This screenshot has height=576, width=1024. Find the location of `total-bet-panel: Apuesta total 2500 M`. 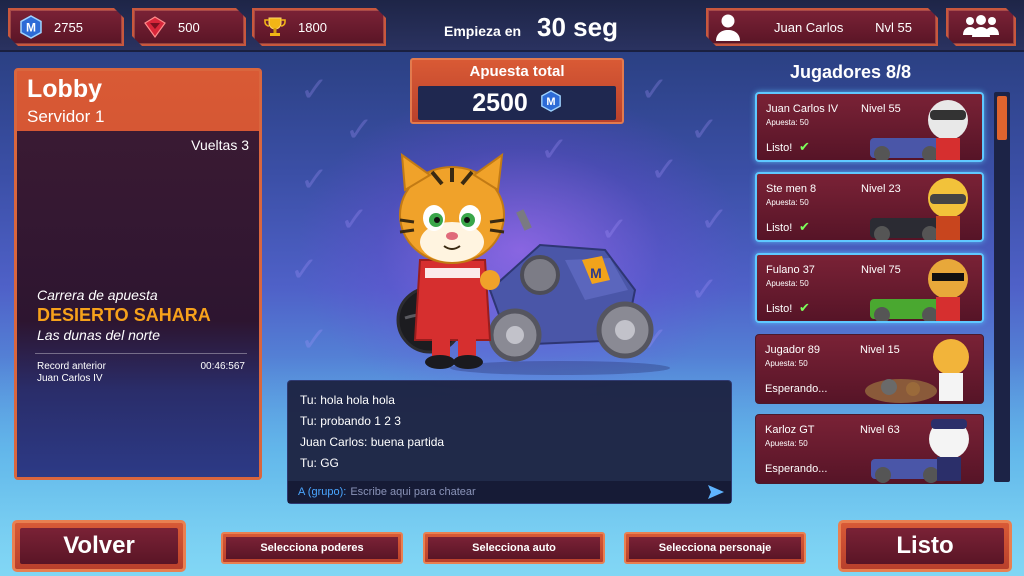

total-bet-panel: Apuesta total 2500 M is located at coordinates (517, 91).